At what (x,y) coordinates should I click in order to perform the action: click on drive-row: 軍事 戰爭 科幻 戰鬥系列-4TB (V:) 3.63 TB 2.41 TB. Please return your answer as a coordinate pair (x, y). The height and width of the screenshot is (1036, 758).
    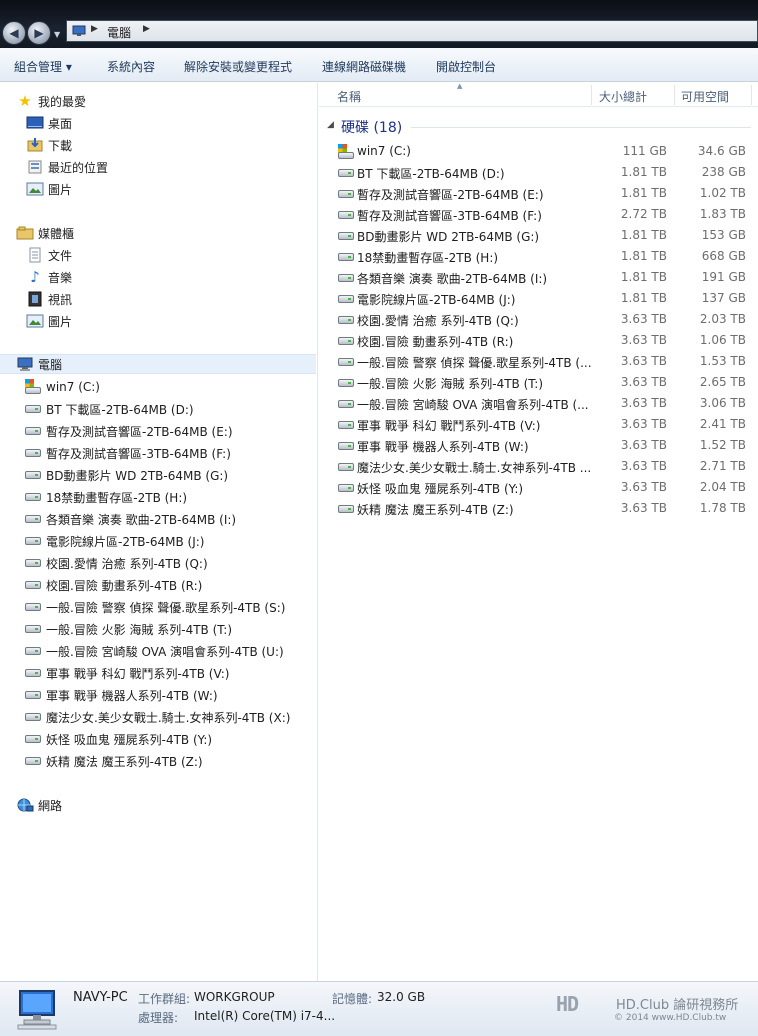
    Looking at the image, I should click on (538, 424).